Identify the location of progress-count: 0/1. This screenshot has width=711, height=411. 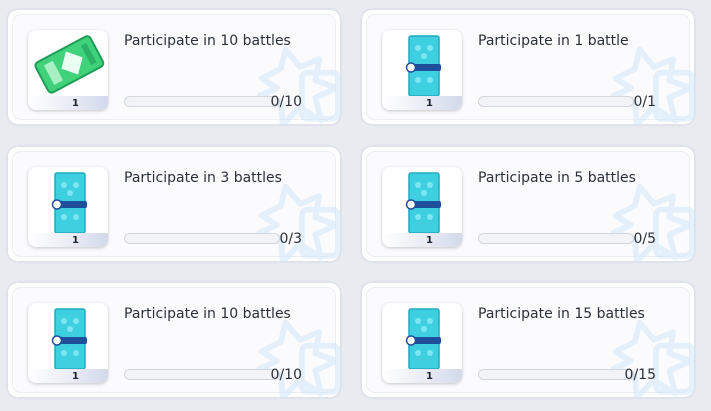
(644, 102).